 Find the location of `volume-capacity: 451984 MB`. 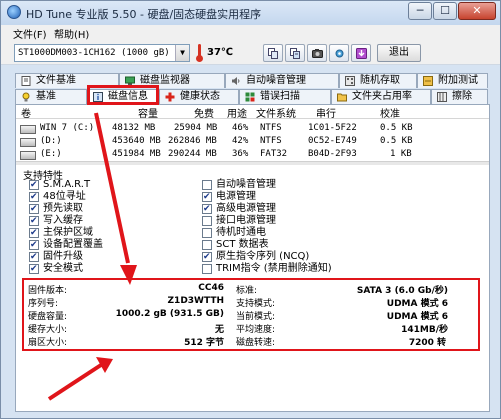

volume-capacity: 451984 MB is located at coordinates (136, 154).